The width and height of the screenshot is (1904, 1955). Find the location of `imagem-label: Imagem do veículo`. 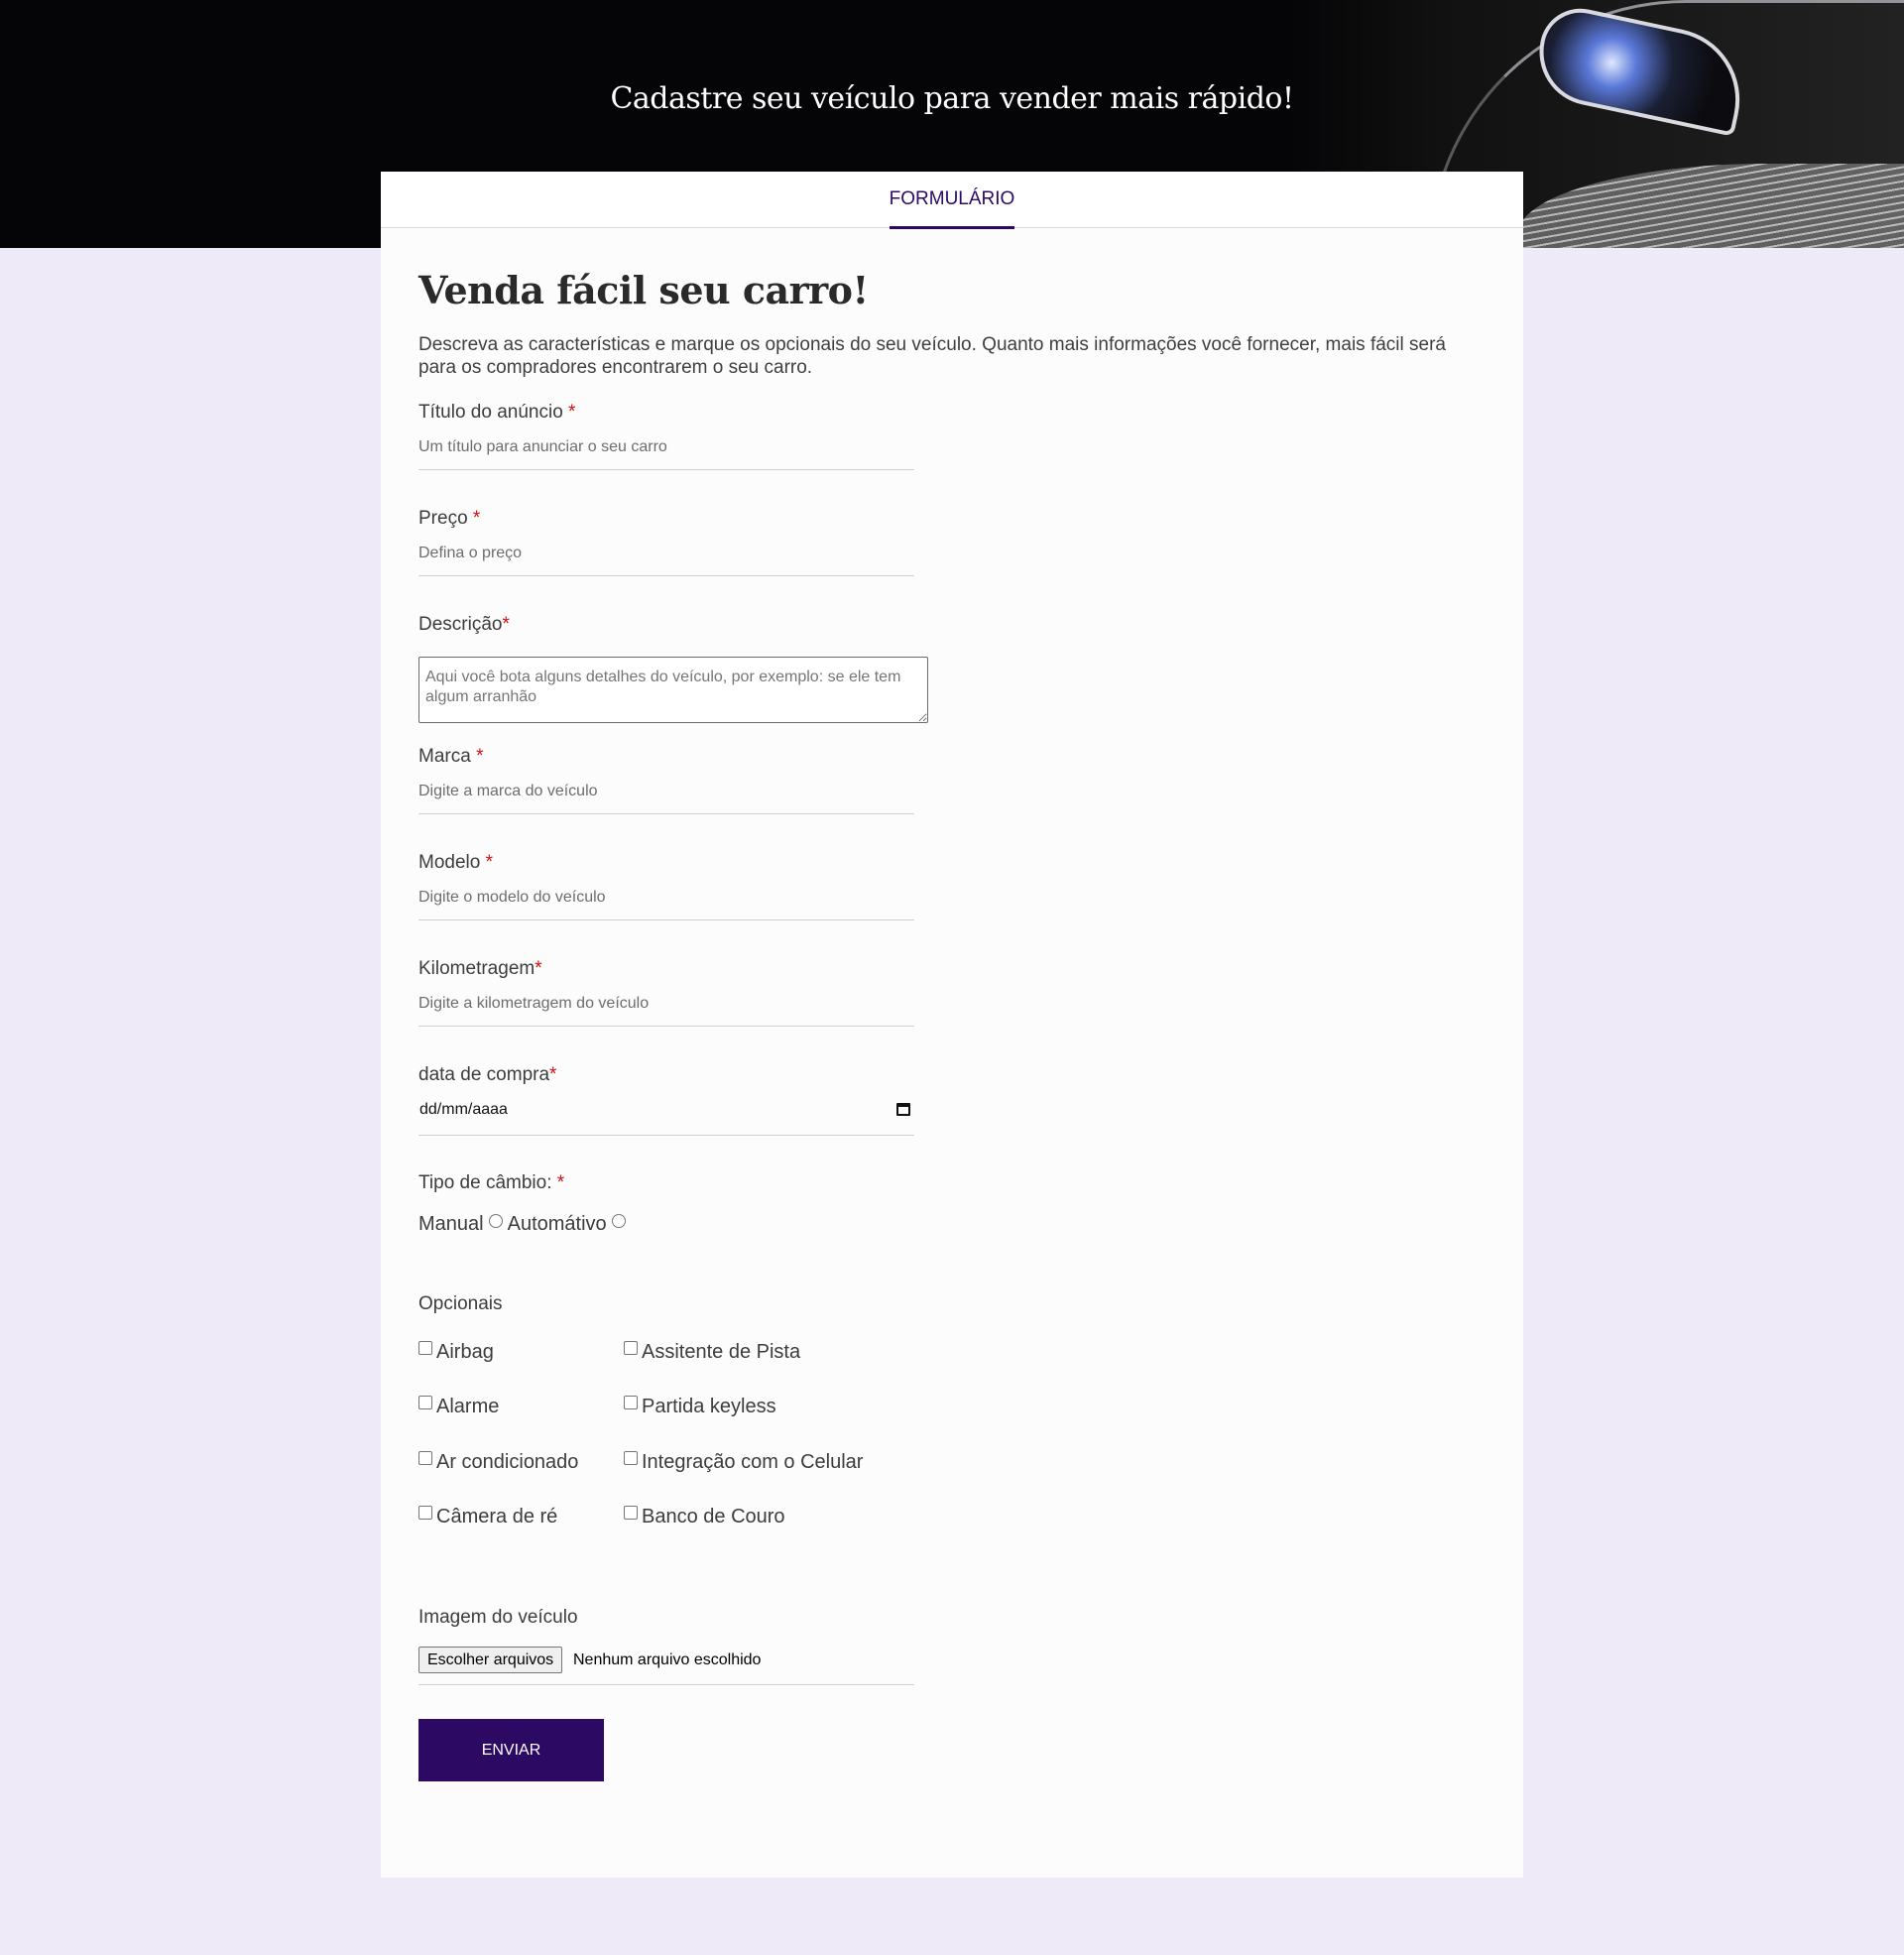

imagem-label: Imagem do veículo is located at coordinates (498, 1617).